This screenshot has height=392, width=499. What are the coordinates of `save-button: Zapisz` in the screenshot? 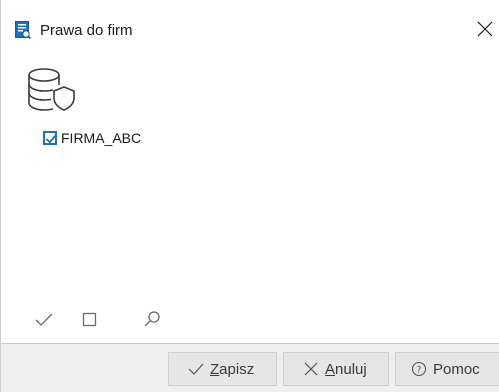 It's located at (222, 369).